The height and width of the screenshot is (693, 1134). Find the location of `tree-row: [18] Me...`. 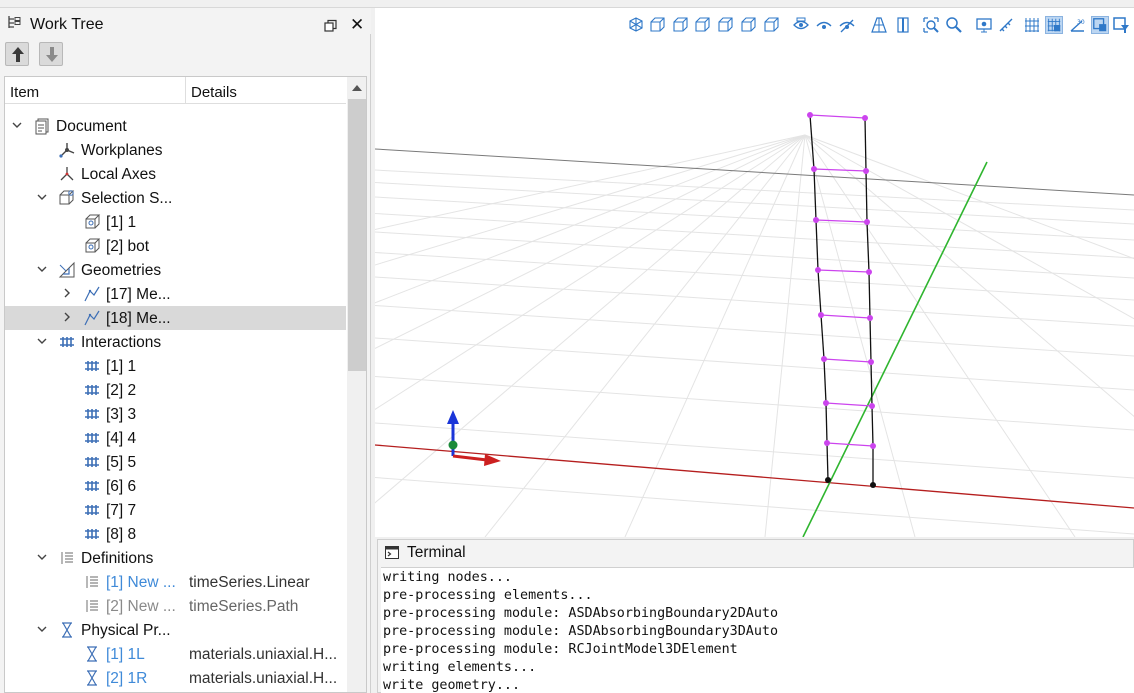

tree-row: [18] Me... is located at coordinates (175, 318).